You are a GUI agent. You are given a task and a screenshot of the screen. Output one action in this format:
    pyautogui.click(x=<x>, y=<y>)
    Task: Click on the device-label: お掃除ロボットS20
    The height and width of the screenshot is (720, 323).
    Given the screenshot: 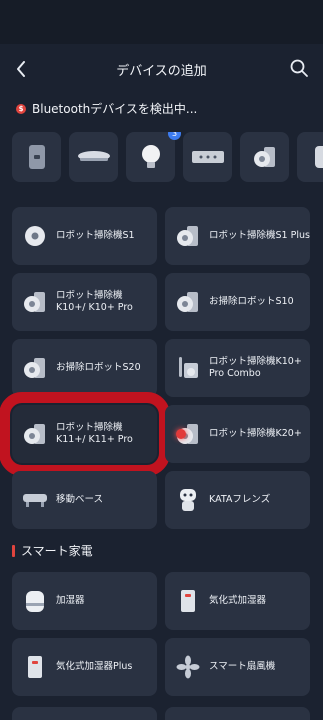 What is the action you would take?
    pyautogui.click(x=98, y=367)
    